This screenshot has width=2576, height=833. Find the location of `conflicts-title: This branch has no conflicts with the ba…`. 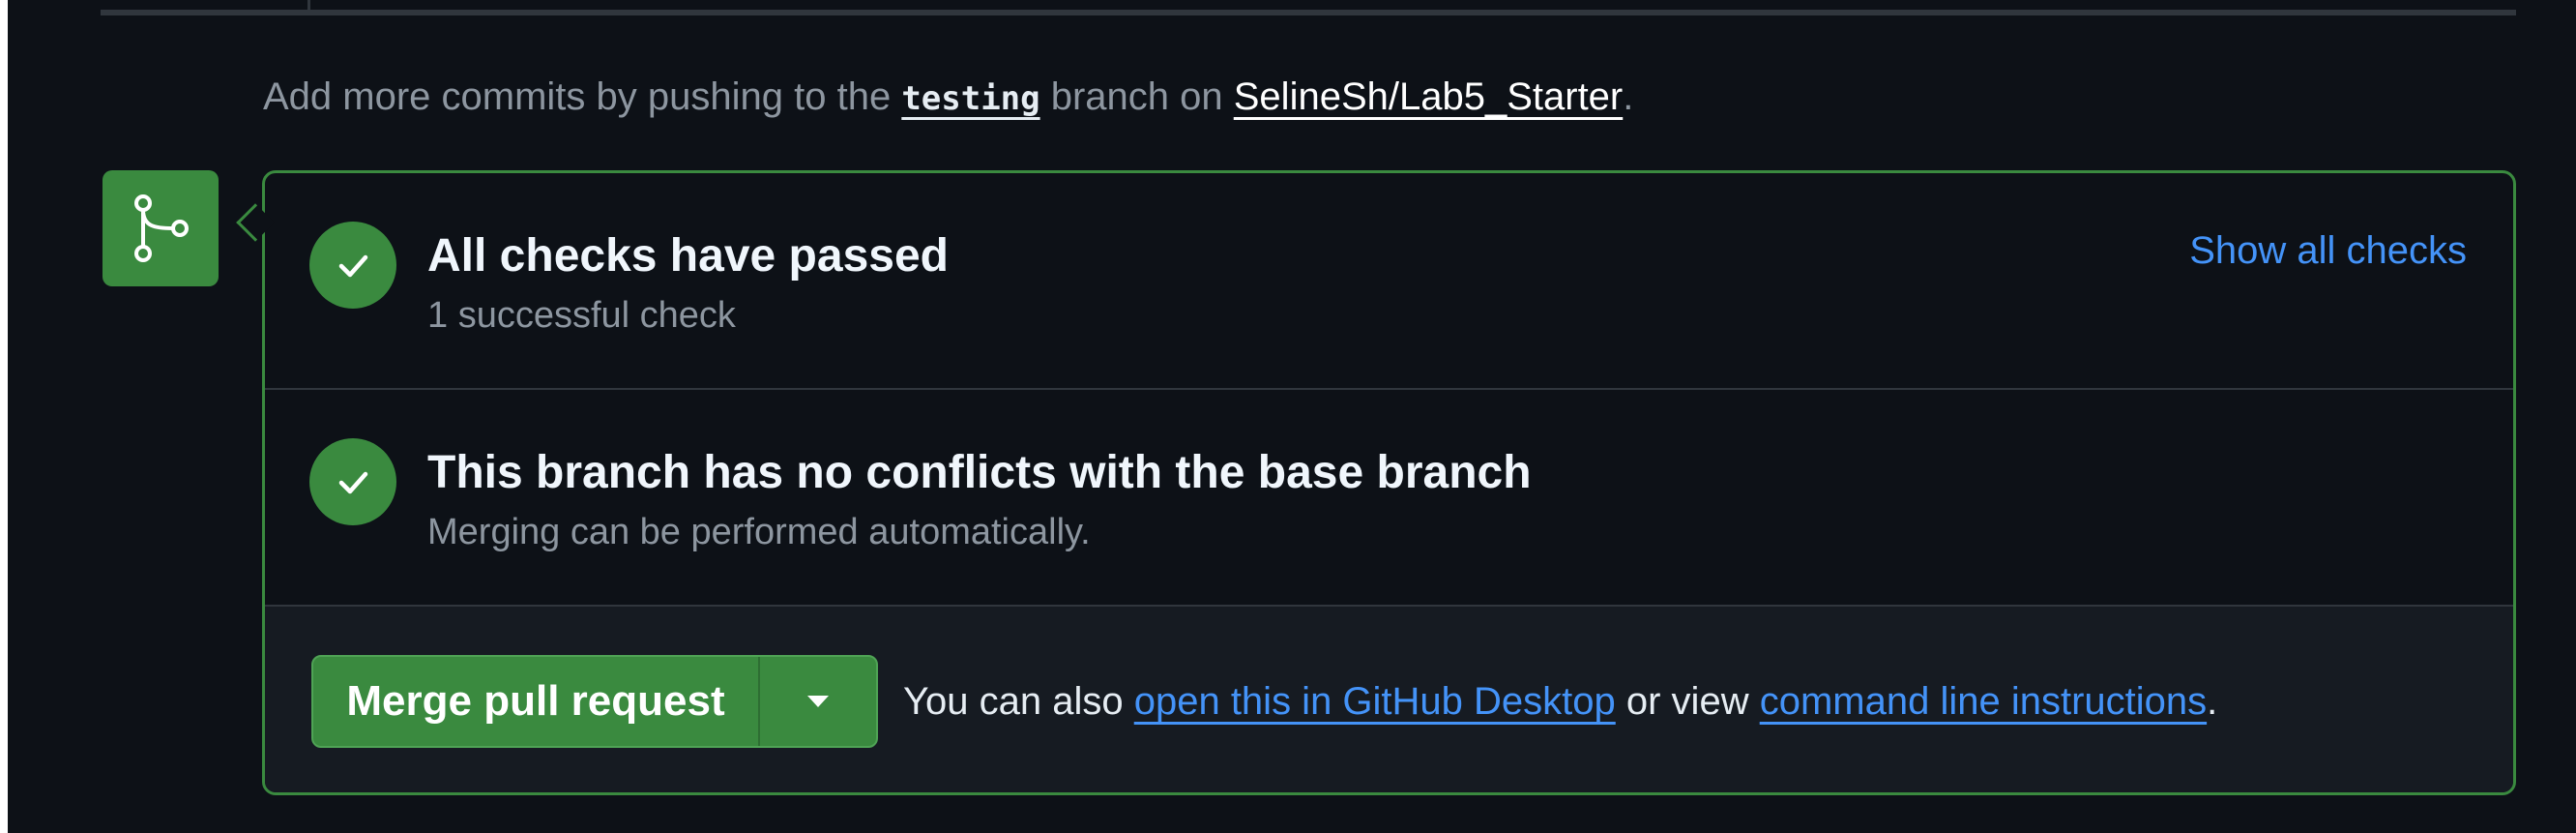

conflicts-title: This branch has no conflicts with the ba… is located at coordinates (979, 473).